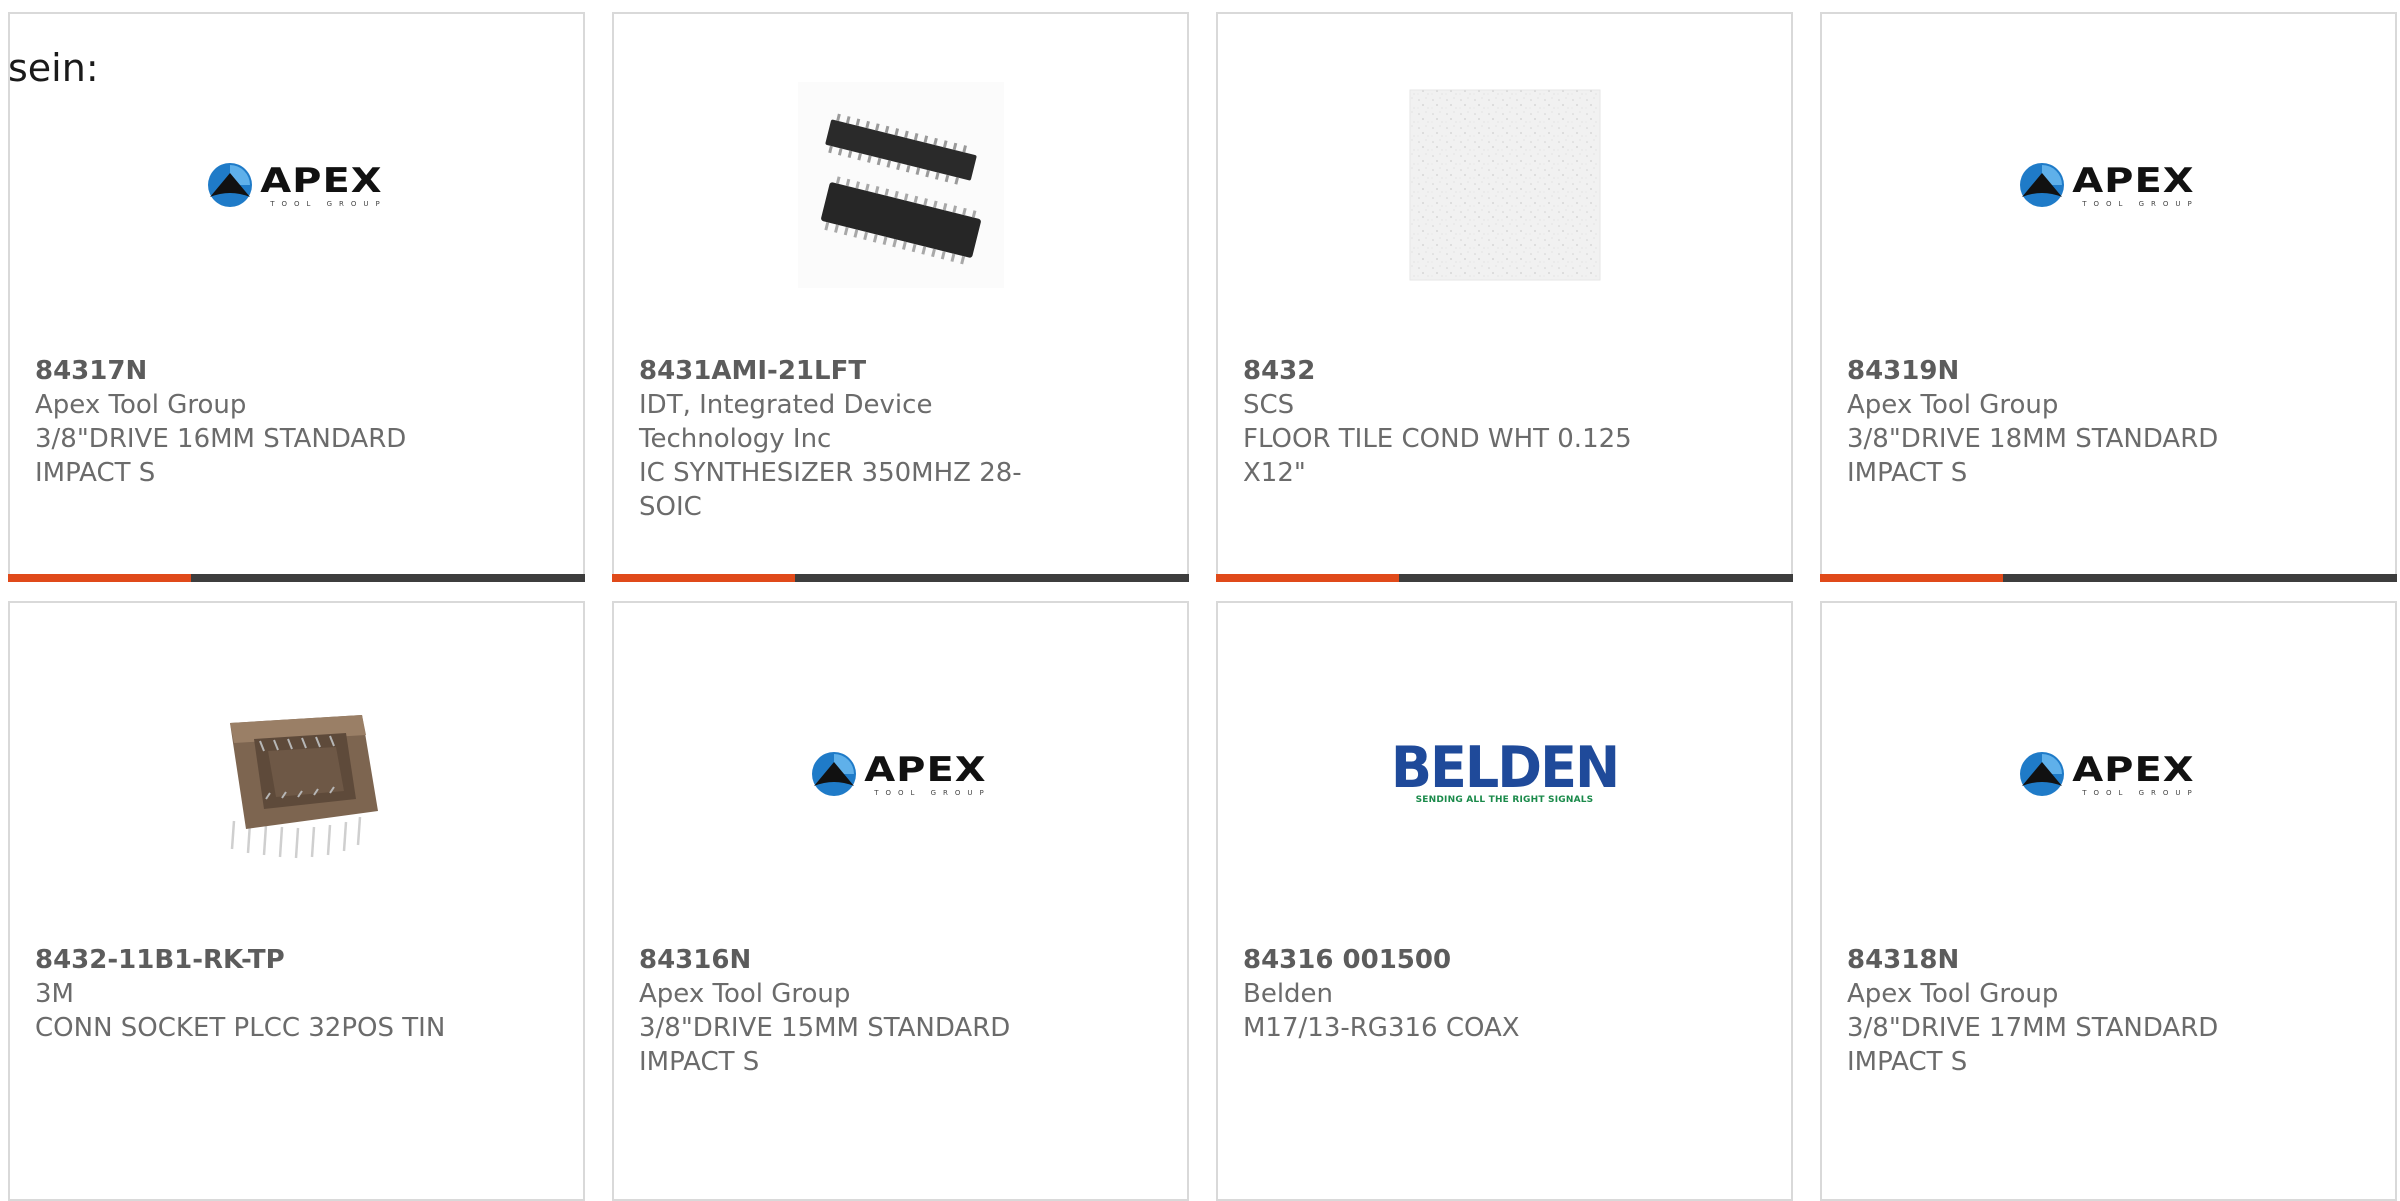 Image resolution: width=2400 pixels, height=1201 pixels. What do you see at coordinates (2033, 456) in the screenshot?
I see `description: 3/8"DRIVE 18MM STANDARD IMPACT S` at bounding box center [2033, 456].